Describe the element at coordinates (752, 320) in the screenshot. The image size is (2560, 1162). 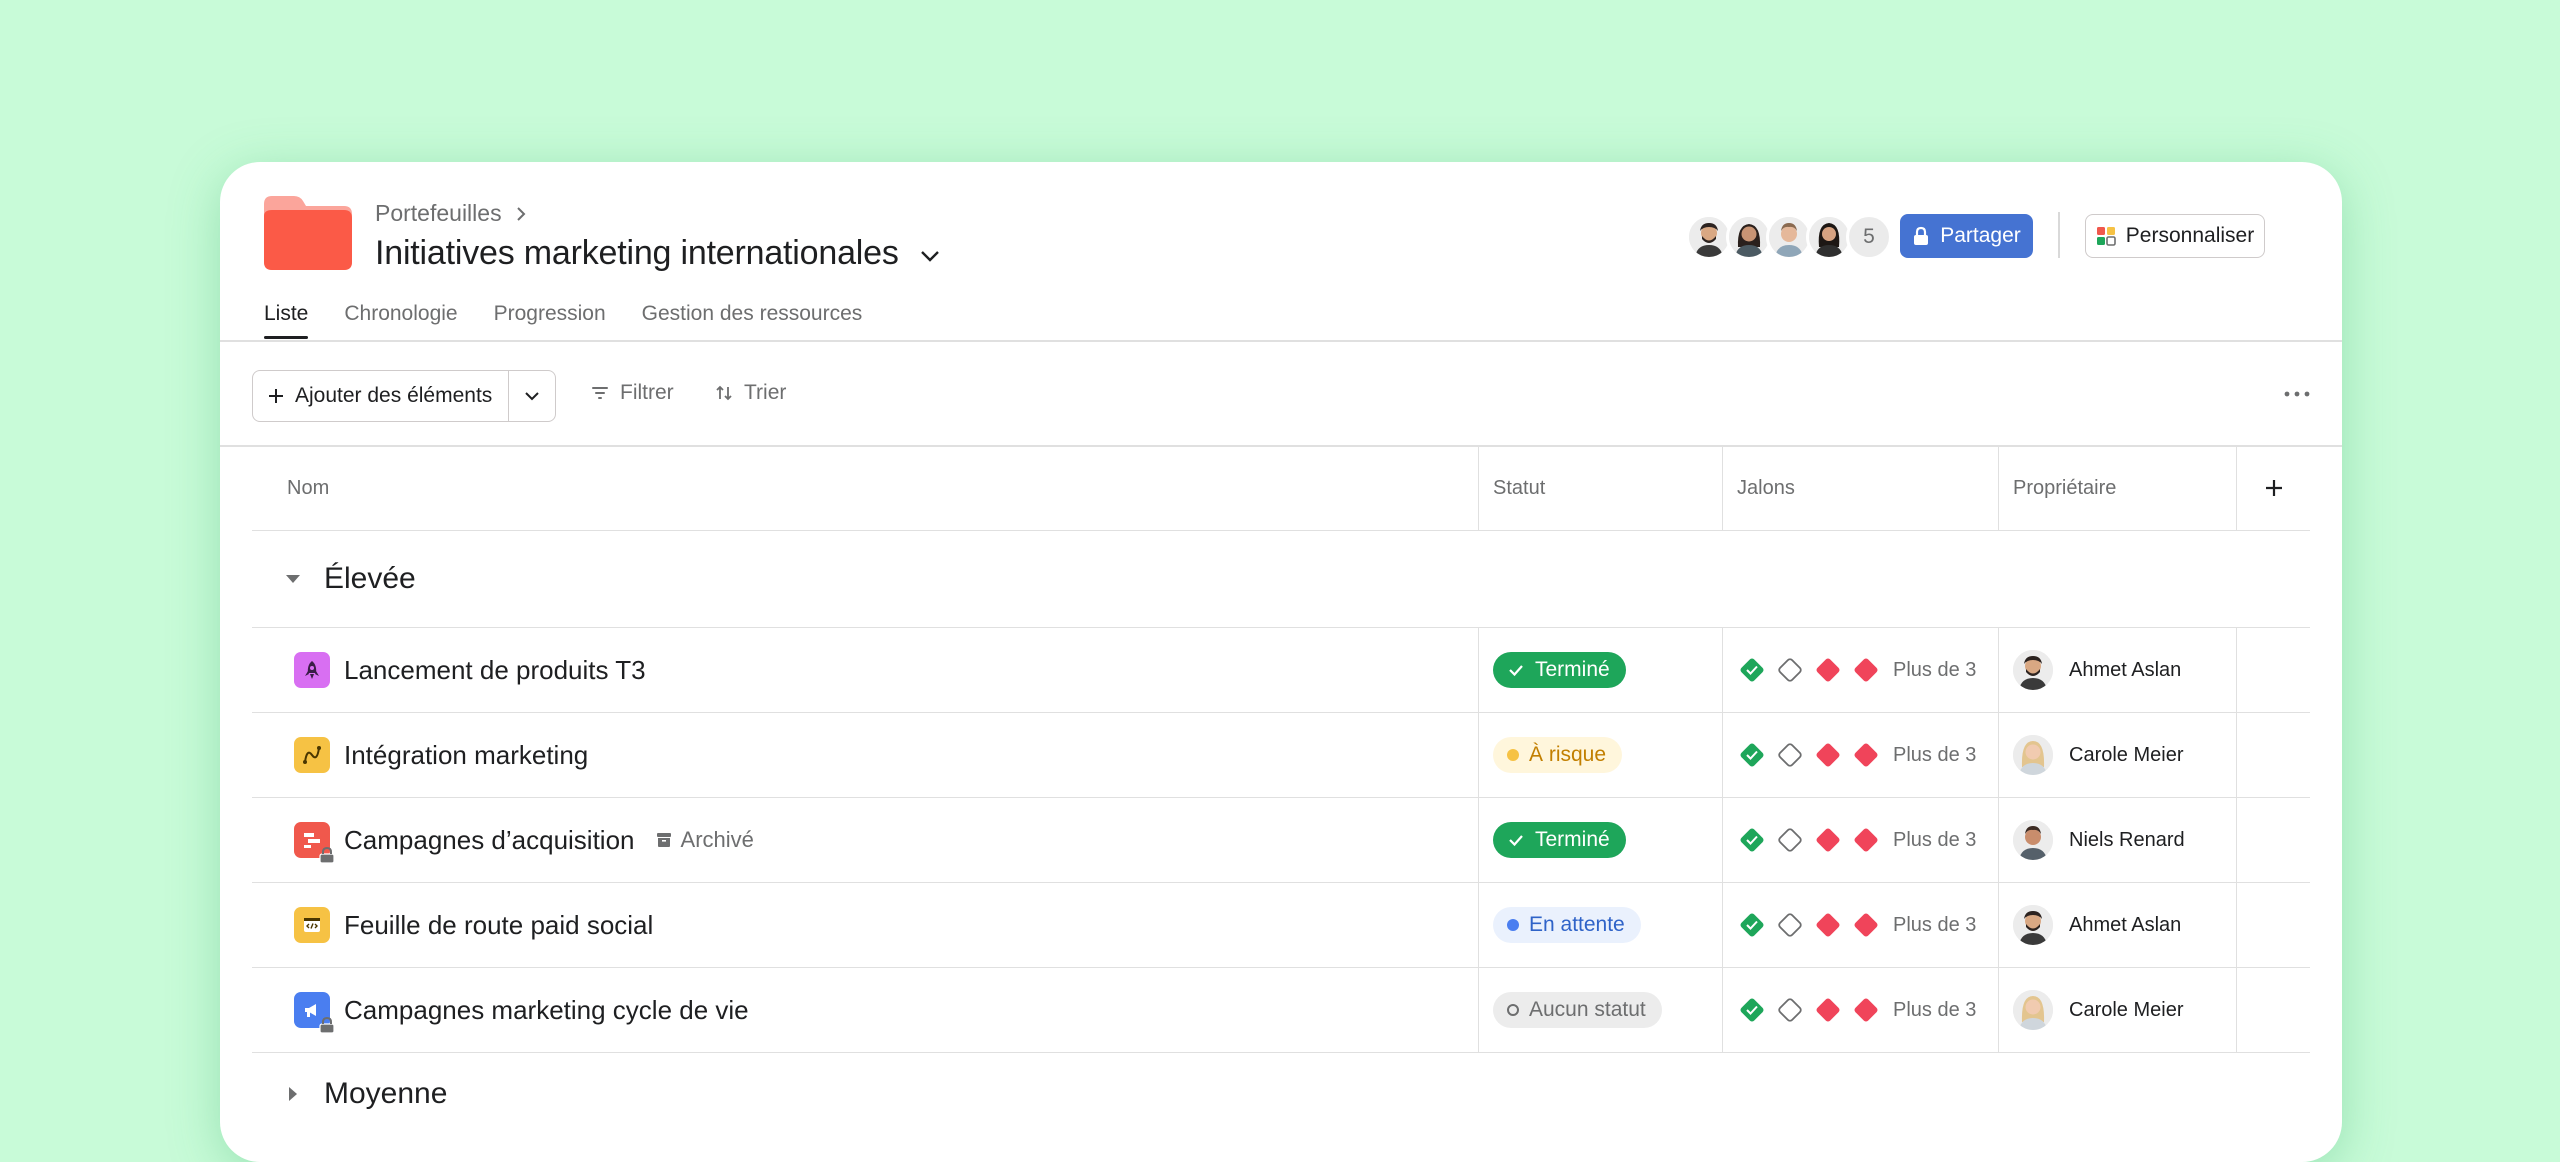
I see `tab-resource-management: Gestion des ressources` at that location.